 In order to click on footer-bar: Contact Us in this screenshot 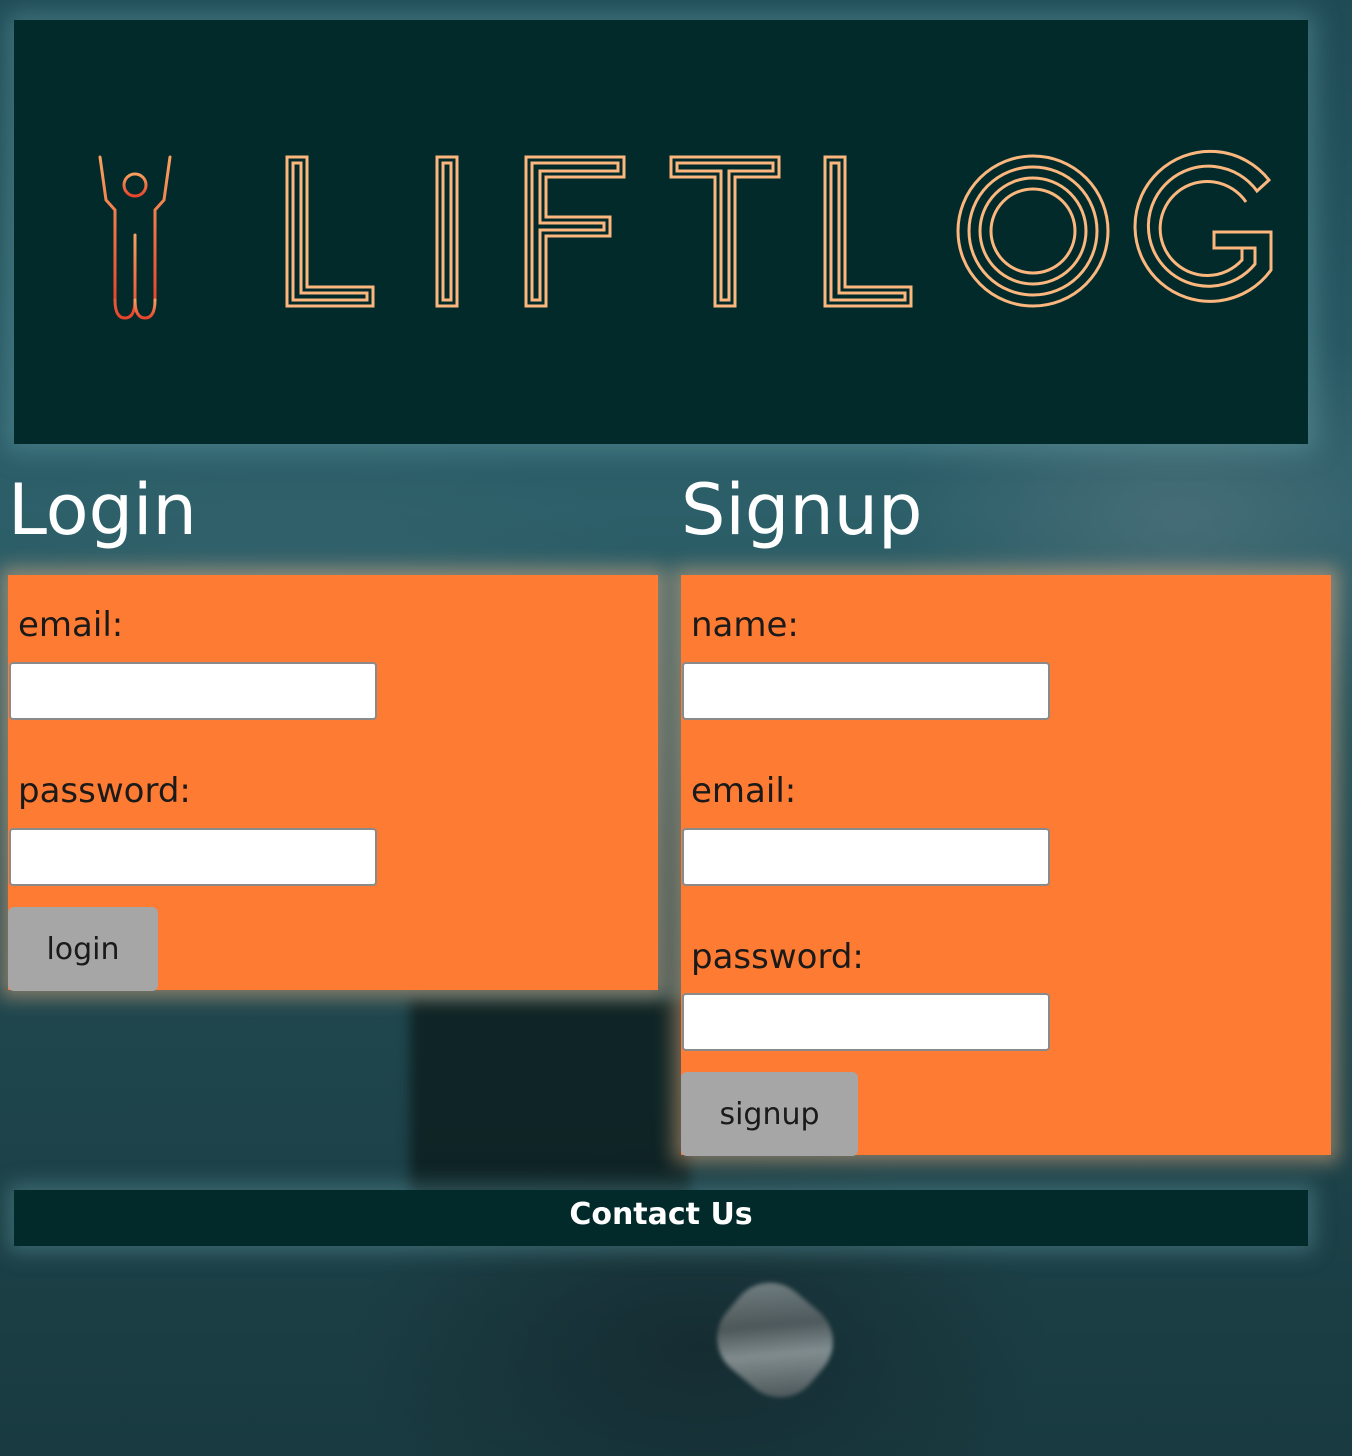, I will do `click(661, 1218)`.